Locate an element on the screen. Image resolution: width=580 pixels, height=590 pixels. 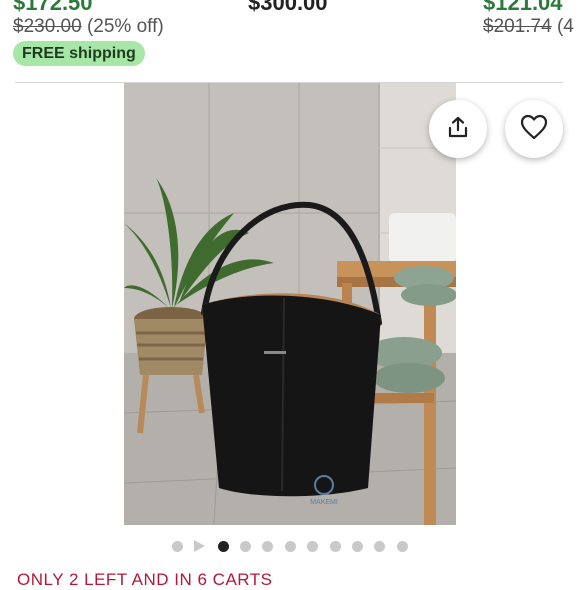
price: $300.00 is located at coordinates (288, 7).